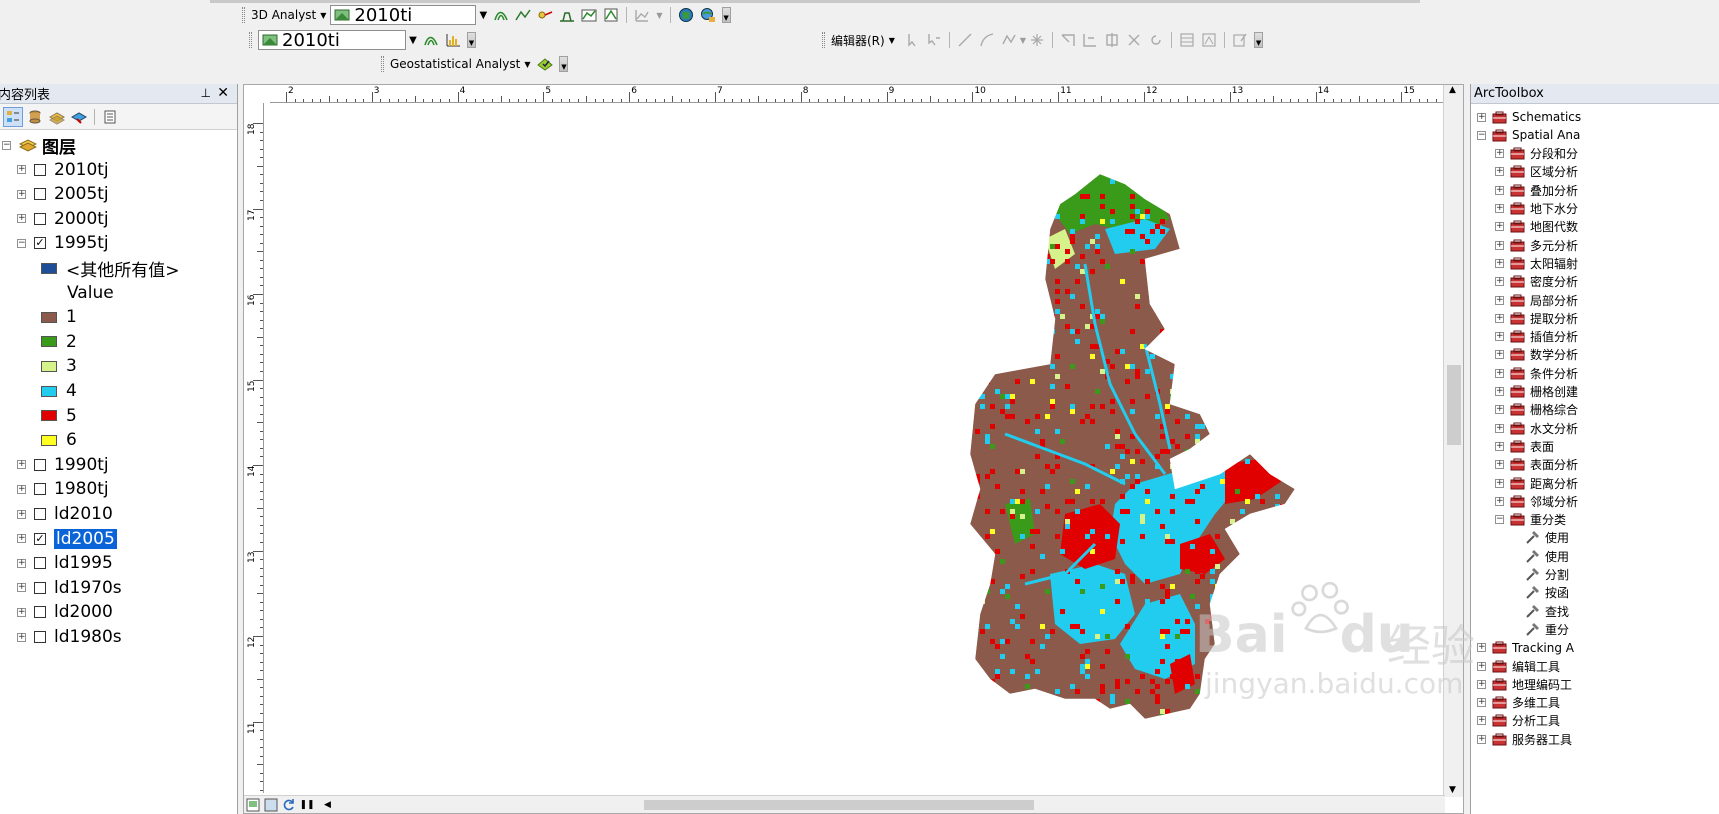 The width and height of the screenshot is (1719, 814). Describe the element at coordinates (81, 243) in the screenshot. I see `toc-layer-label: 1995tj` at that location.